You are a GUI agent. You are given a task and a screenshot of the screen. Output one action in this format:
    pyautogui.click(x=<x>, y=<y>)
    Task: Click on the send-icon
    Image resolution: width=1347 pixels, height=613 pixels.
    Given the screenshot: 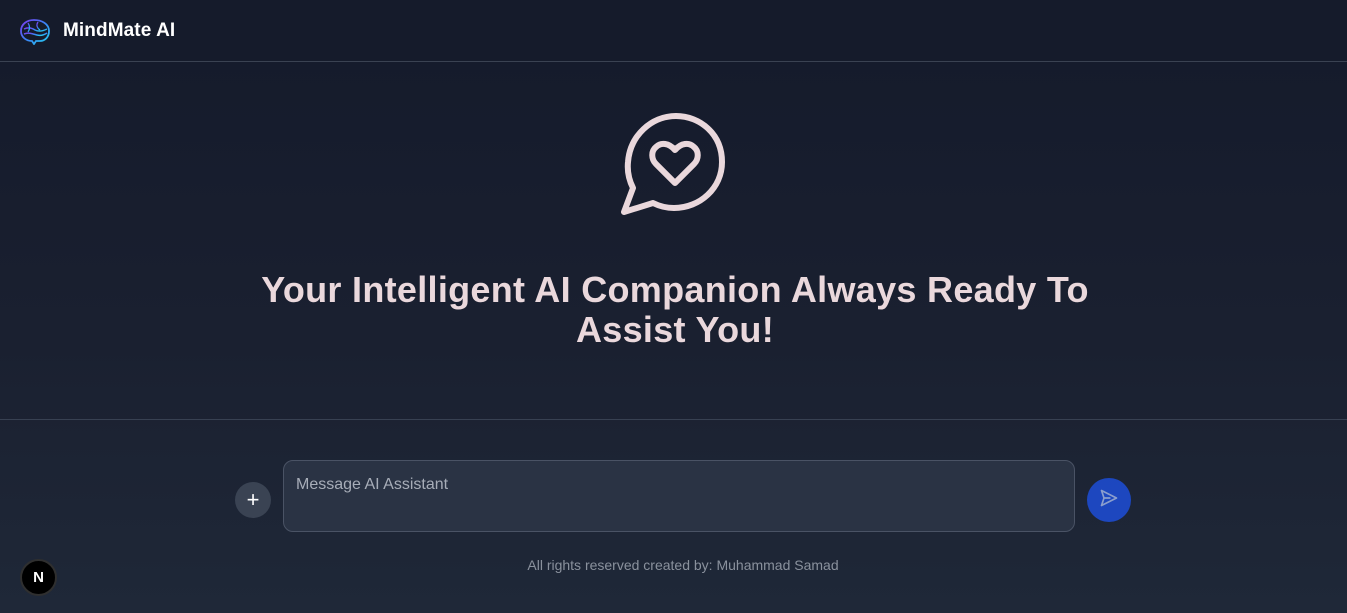 What is the action you would take?
    pyautogui.click(x=1109, y=500)
    